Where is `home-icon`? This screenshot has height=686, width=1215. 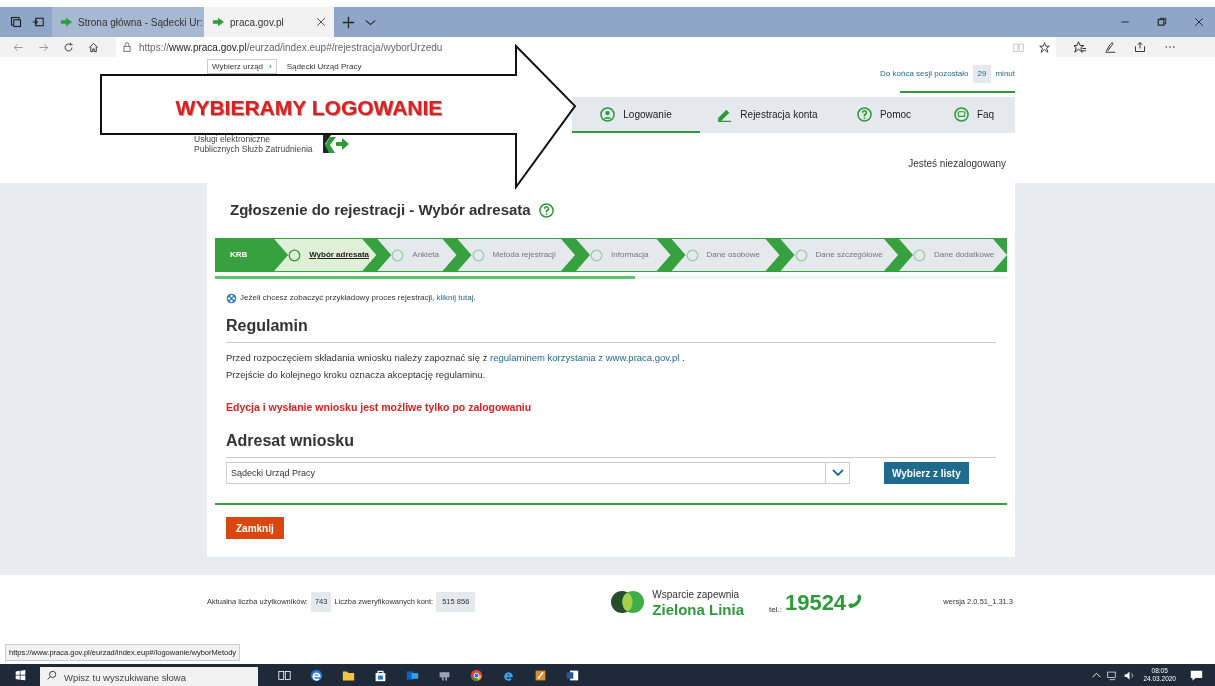
home-icon is located at coordinates (93, 47).